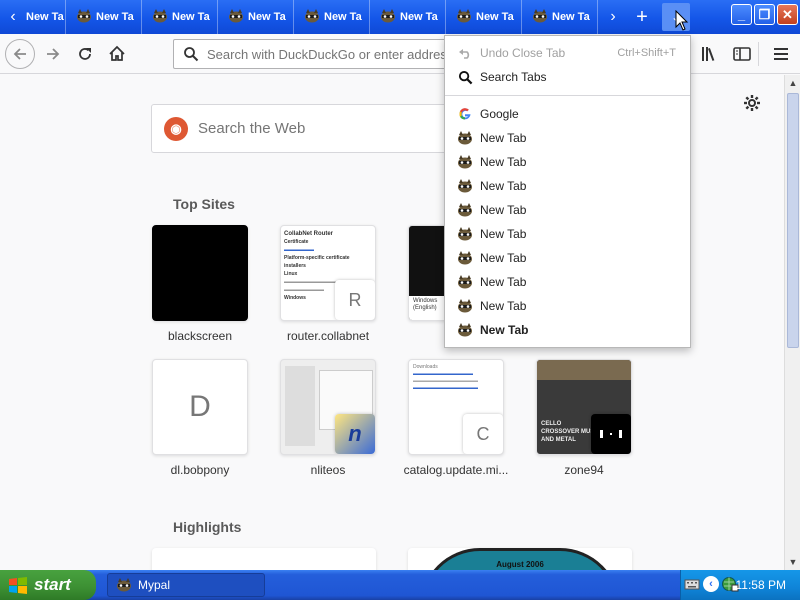 This screenshot has height=600, width=800. I want to click on top-site-tile: D dl.bobpony, so click(200, 418).